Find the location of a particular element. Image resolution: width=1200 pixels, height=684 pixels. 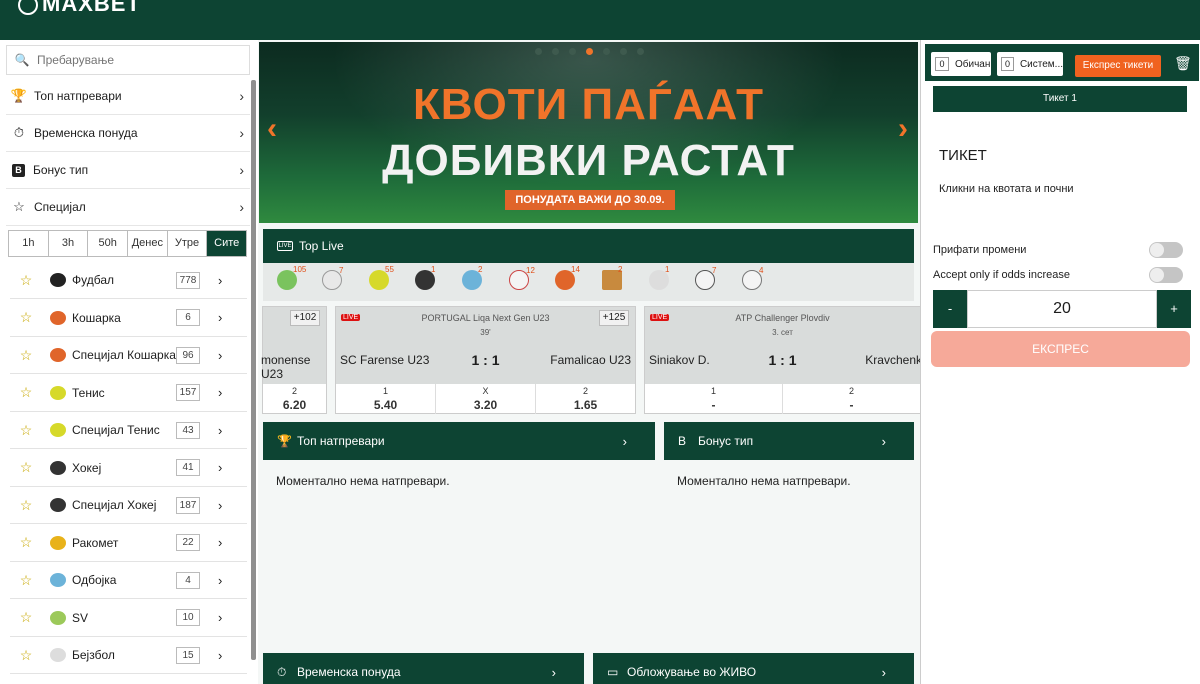

tab-all: Сите is located at coordinates (227, 243).